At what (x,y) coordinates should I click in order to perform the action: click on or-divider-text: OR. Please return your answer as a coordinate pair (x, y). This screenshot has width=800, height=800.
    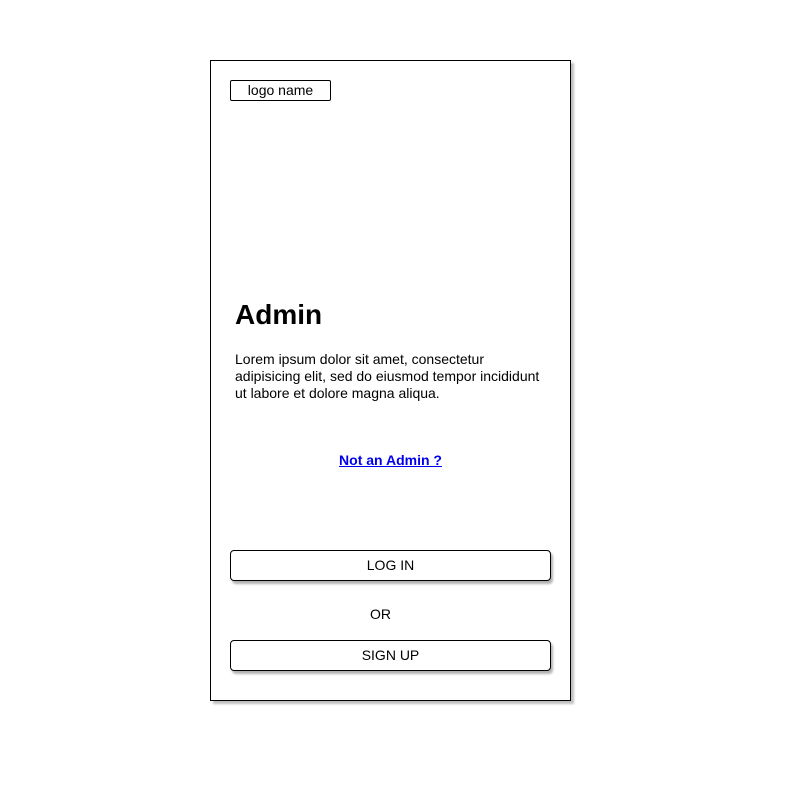
    Looking at the image, I should click on (380, 614).